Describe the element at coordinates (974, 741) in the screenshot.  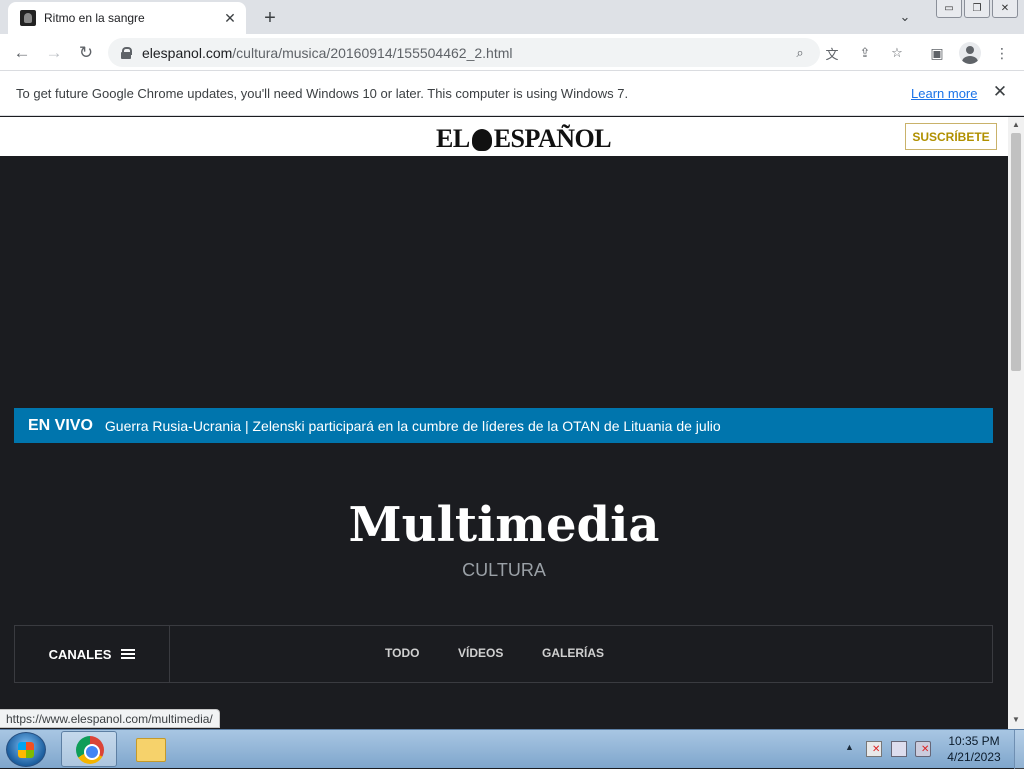
I see `clock-time: 10:35 PM` at that location.